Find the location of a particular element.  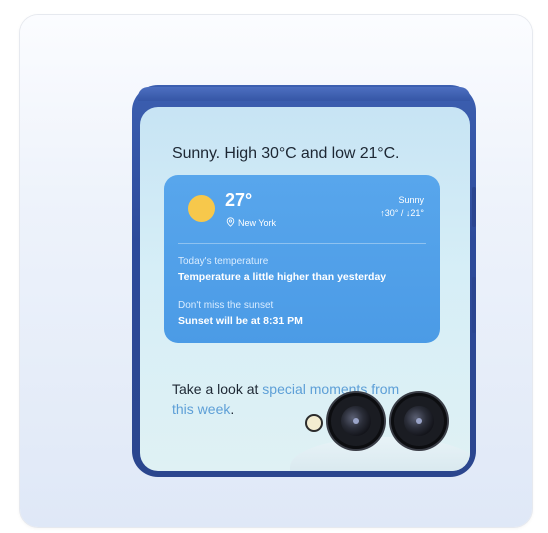

background-hill is located at coordinates (380, 454).